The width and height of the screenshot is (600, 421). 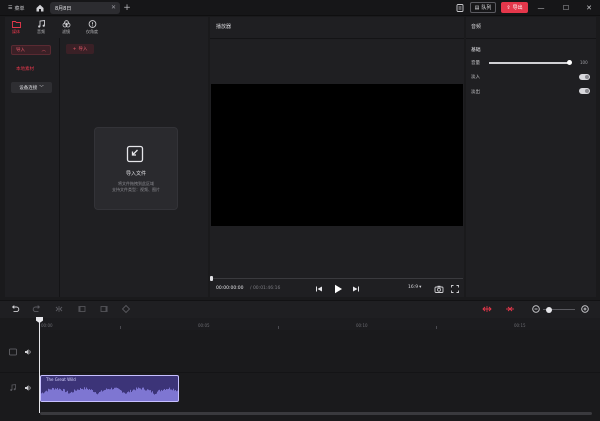 I want to click on volume-label: 音量, so click(x=475, y=63).